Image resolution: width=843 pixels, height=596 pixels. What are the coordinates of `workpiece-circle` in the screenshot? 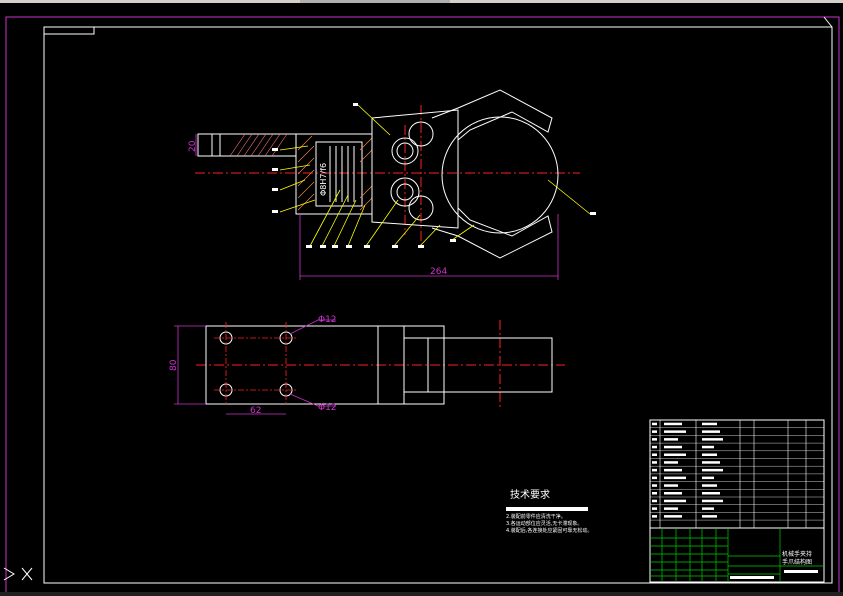 It's located at (500, 175).